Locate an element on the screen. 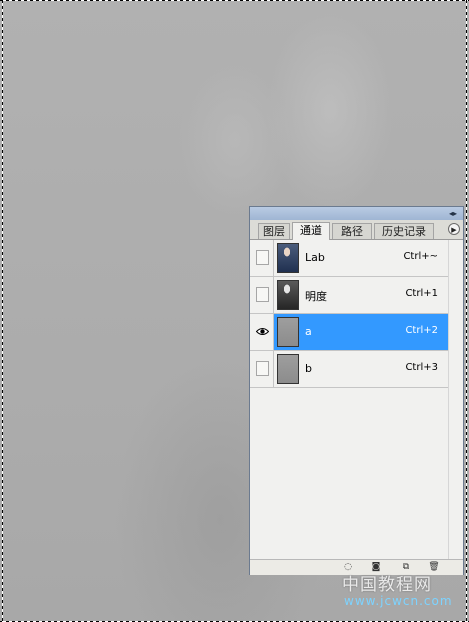 The image size is (469, 622). scrollbar is located at coordinates (455, 400).